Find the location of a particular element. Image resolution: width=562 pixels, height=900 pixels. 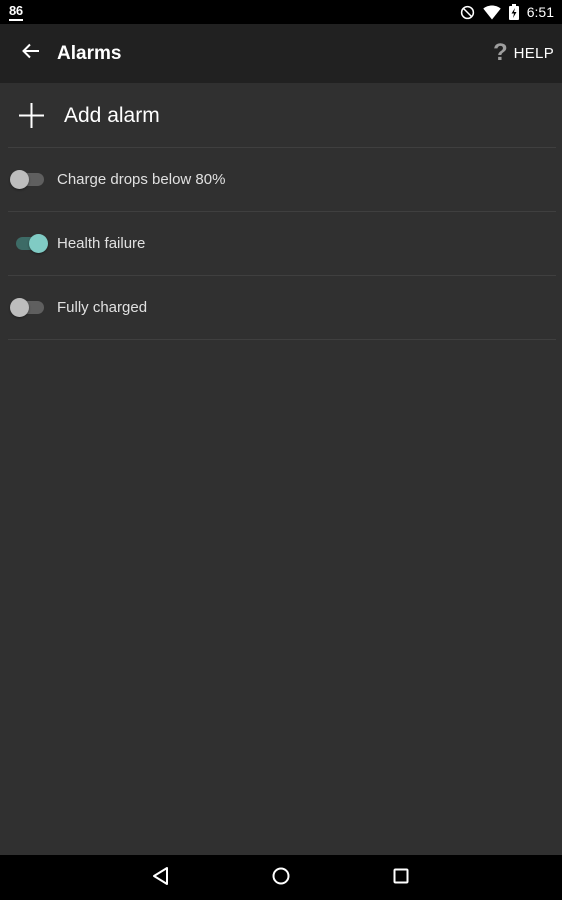

navigation-bar is located at coordinates (281, 877).